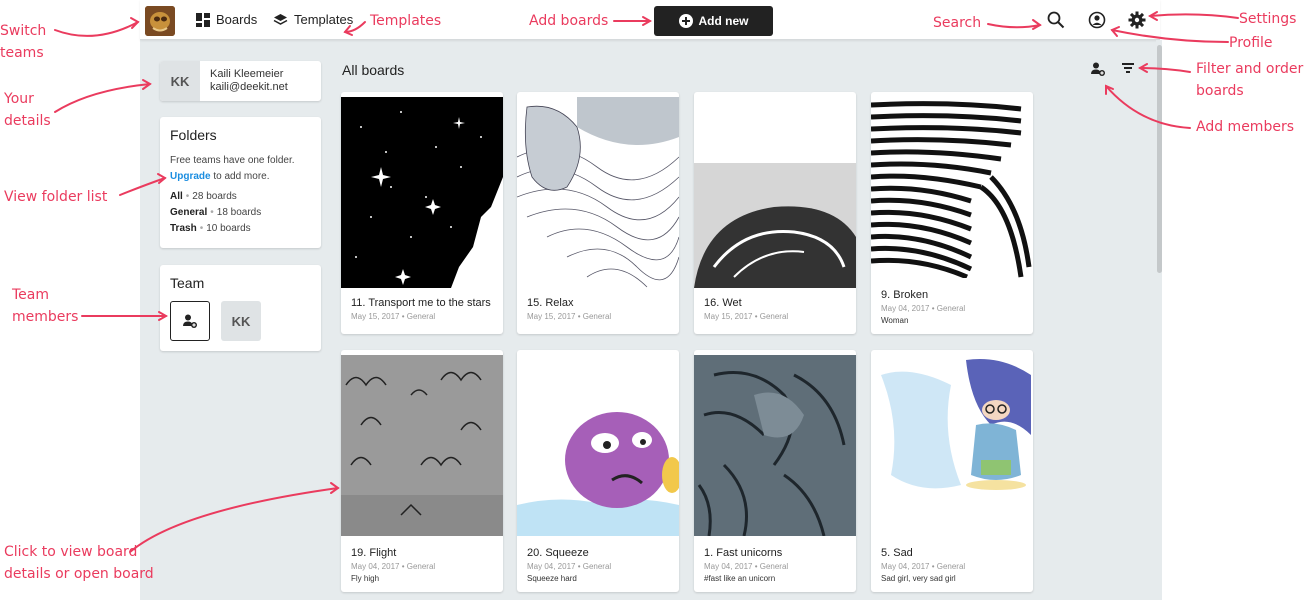  I want to click on folder-count: 18 boards, so click(239, 212).